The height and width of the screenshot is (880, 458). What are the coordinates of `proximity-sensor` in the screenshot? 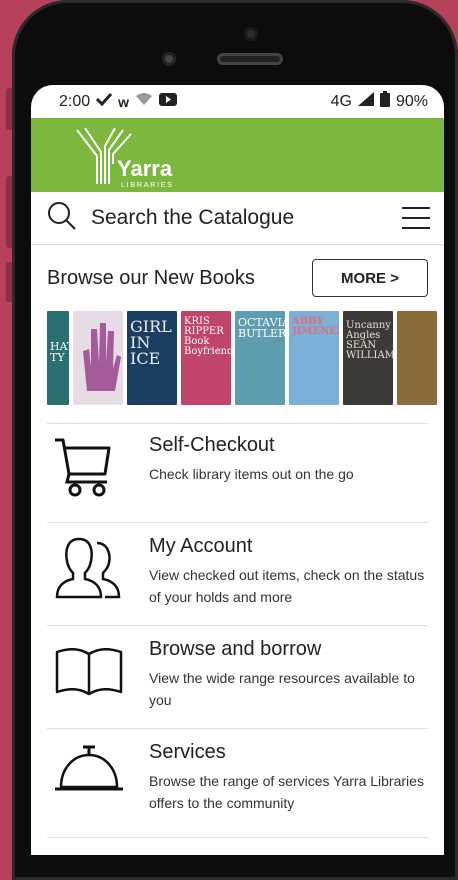 It's located at (169, 59).